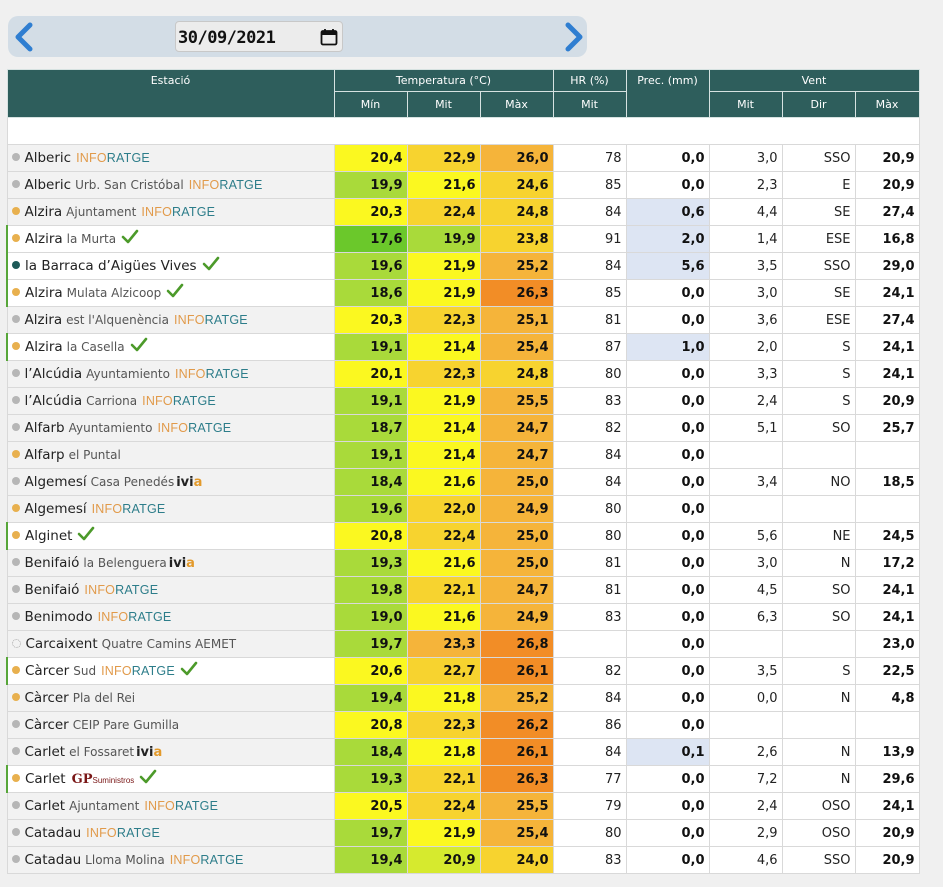 The image size is (943, 887). Describe the element at coordinates (589, 833) in the screenshot. I see `humidity-cell: 80` at that location.